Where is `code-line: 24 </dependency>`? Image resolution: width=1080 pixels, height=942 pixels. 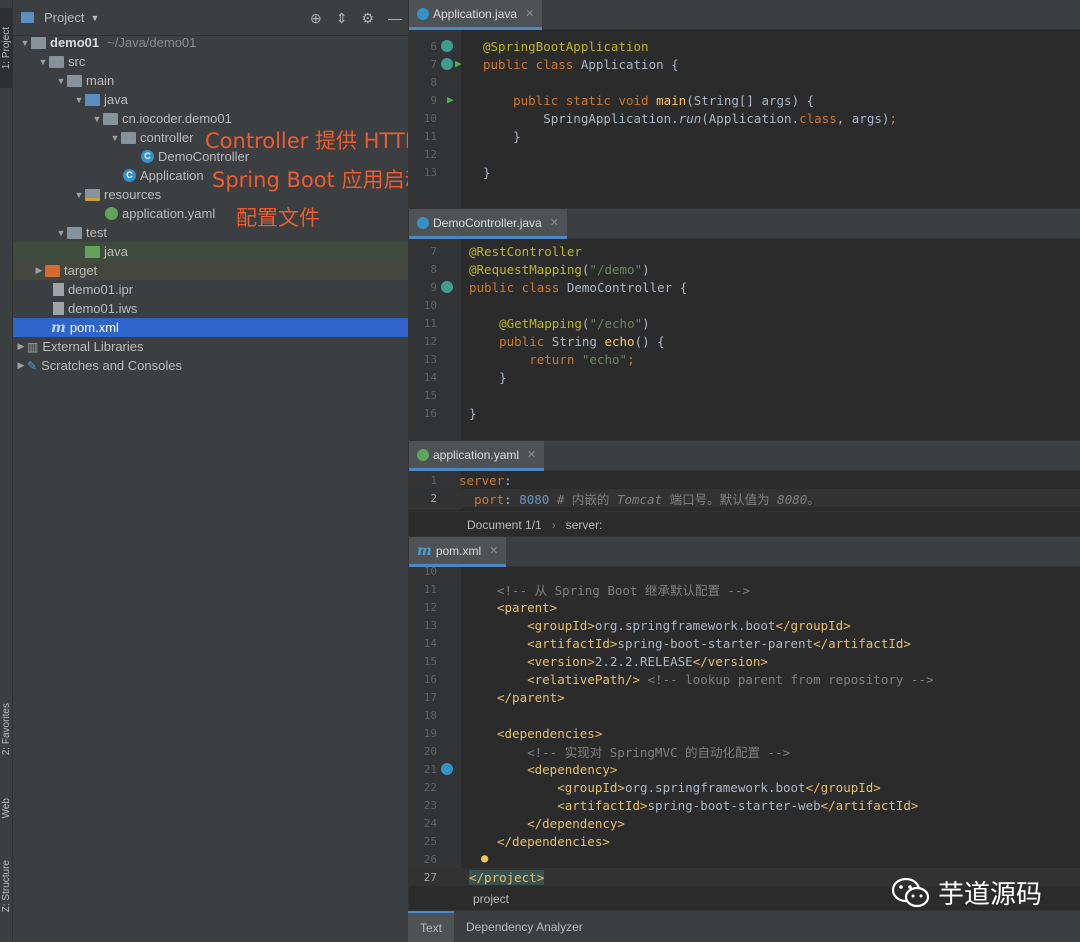 code-line: 24 </dependency> is located at coordinates (744, 823).